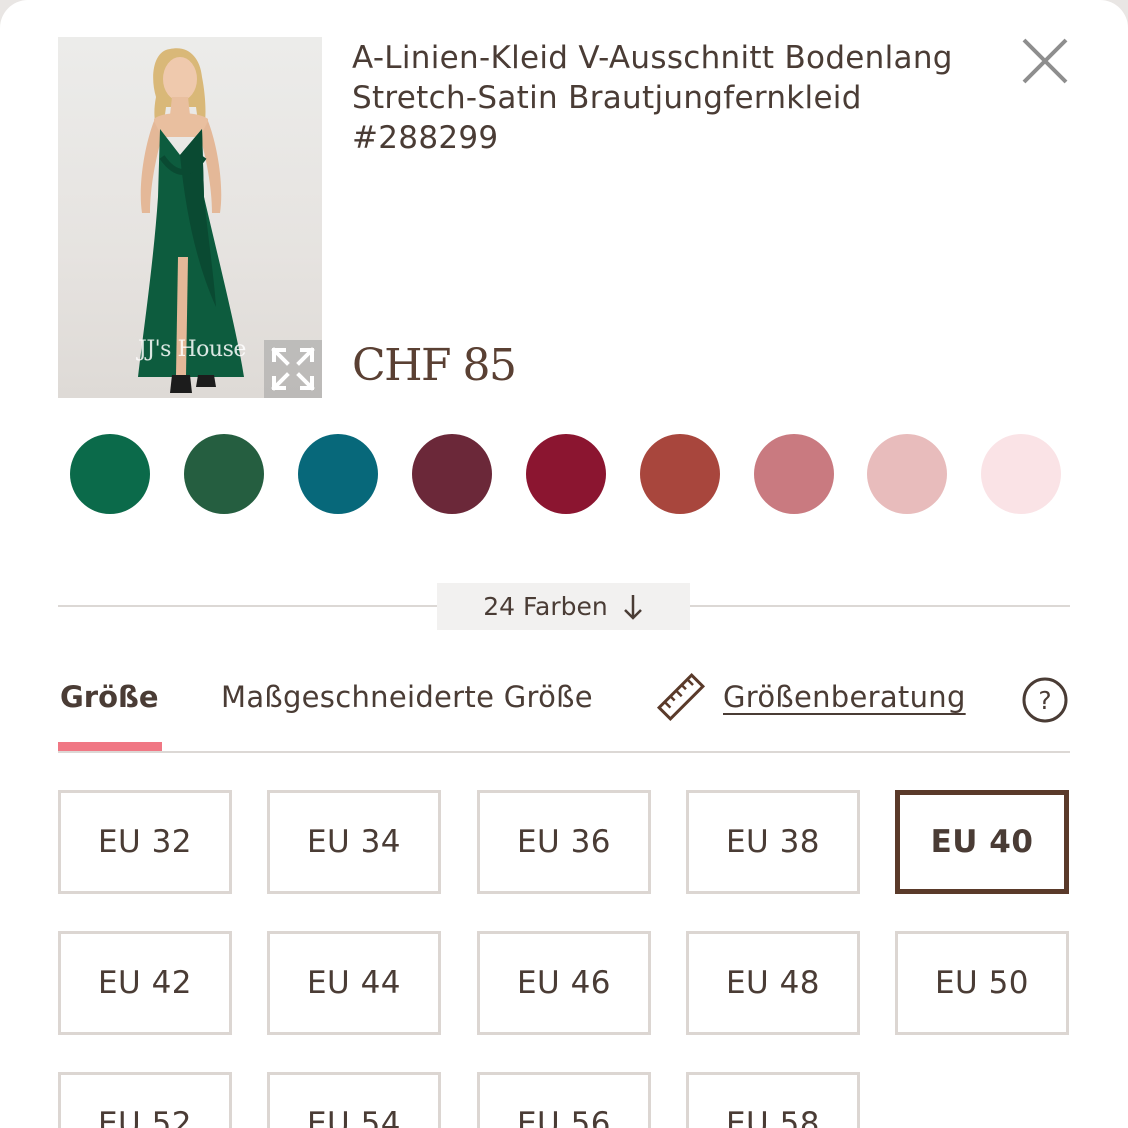 This screenshot has height=1128, width=1128. Describe the element at coordinates (354, 1100) in the screenshot. I see `size-option: EU 54` at that location.